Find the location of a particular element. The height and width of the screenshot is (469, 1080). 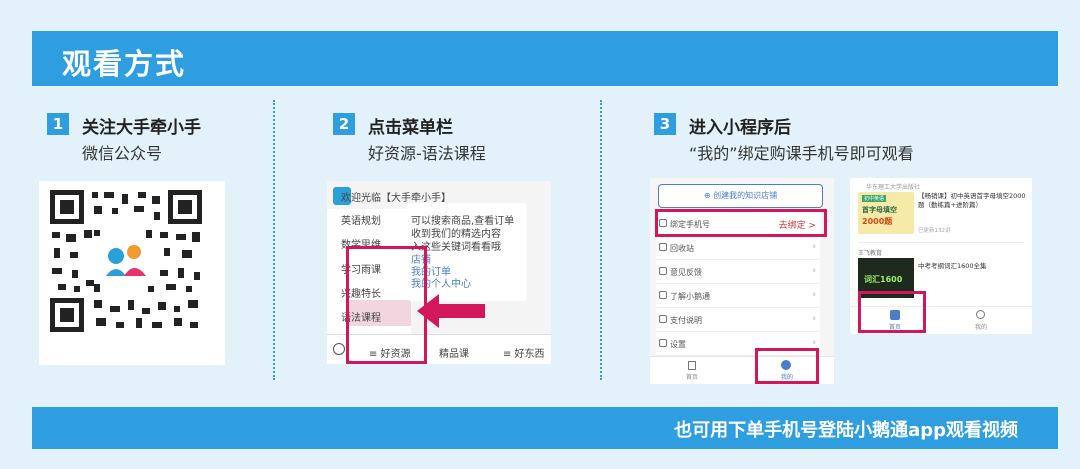

gear-icon is located at coordinates (663, 343).